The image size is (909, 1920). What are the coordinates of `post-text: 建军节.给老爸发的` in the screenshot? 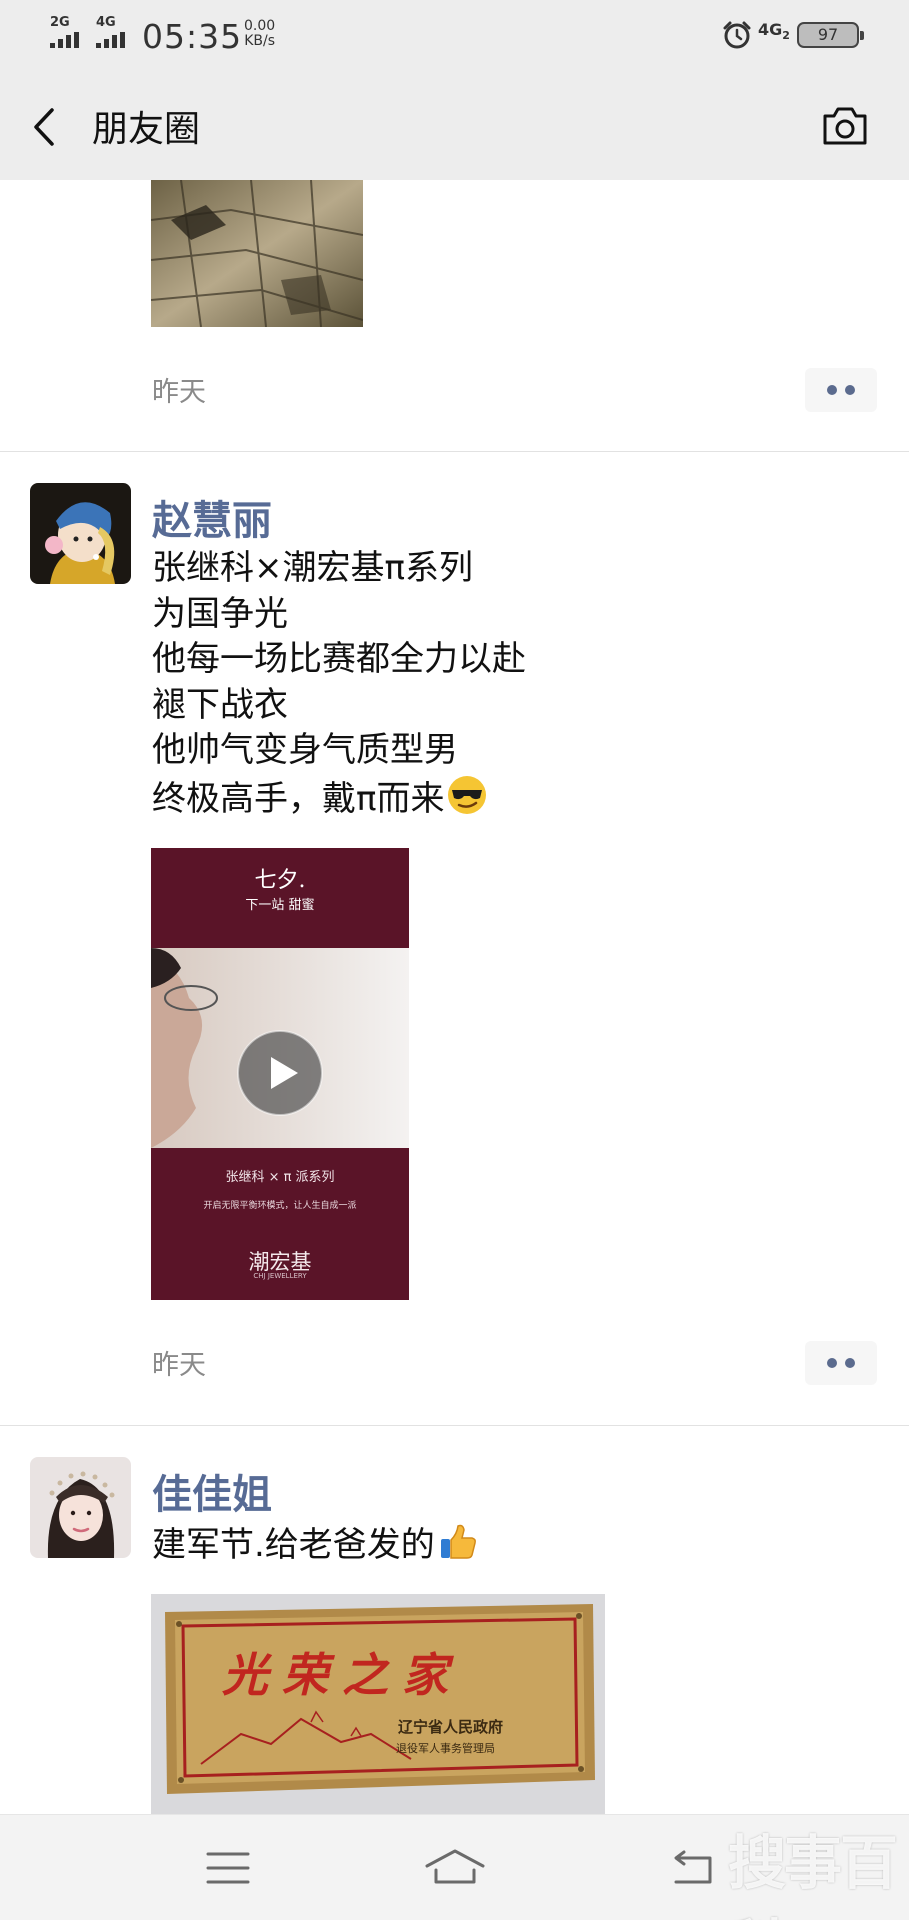 It's located at (315, 1544).